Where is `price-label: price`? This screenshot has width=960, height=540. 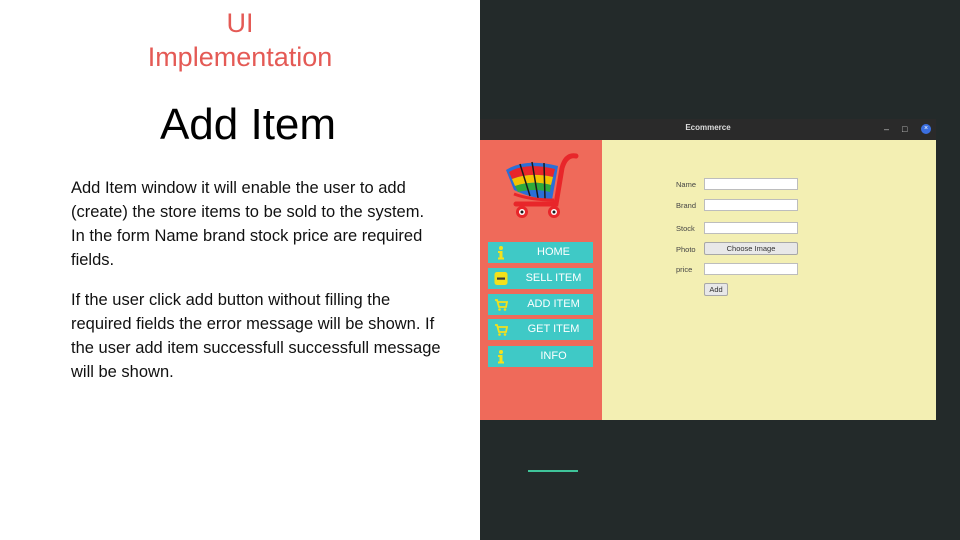
price-label: price is located at coordinates (684, 269).